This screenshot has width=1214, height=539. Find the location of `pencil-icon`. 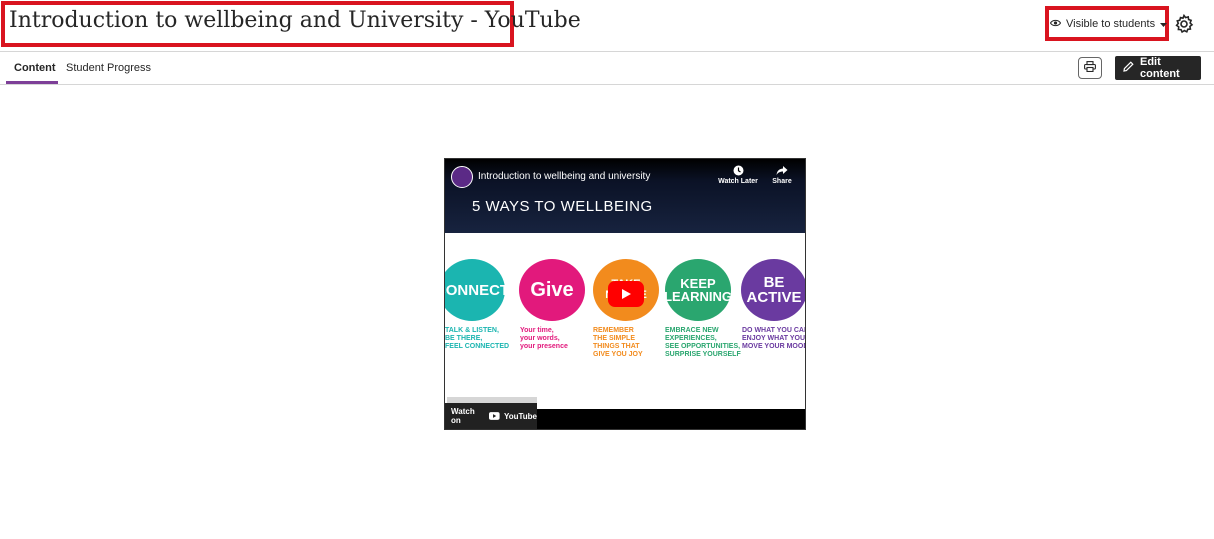

pencil-icon is located at coordinates (1128, 68).